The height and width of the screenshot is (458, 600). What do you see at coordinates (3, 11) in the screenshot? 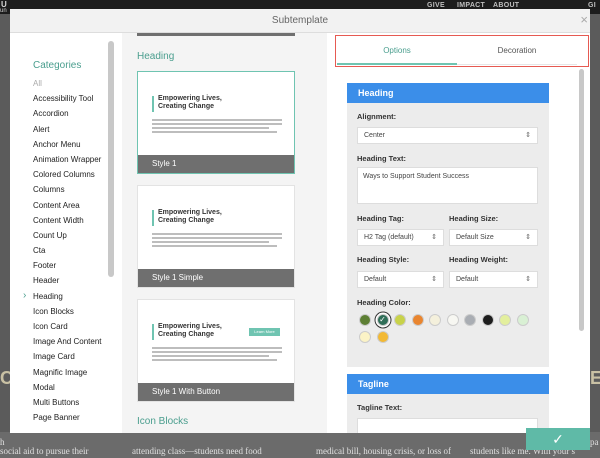
I see `background-logo-sub: un` at bounding box center [3, 11].